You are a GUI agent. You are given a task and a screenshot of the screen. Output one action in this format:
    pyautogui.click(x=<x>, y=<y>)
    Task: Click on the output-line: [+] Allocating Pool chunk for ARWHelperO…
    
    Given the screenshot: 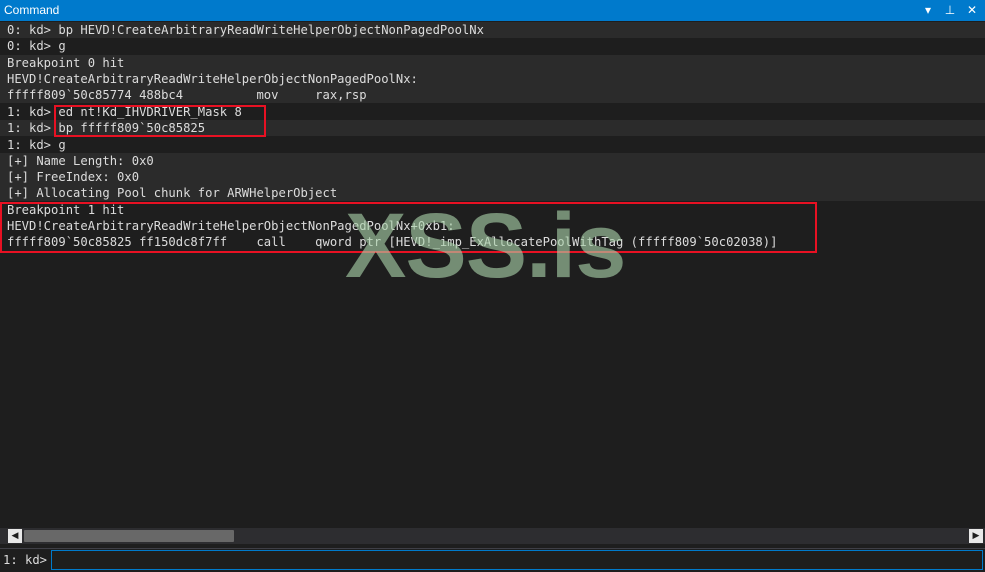 What is the action you would take?
    pyautogui.click(x=492, y=193)
    